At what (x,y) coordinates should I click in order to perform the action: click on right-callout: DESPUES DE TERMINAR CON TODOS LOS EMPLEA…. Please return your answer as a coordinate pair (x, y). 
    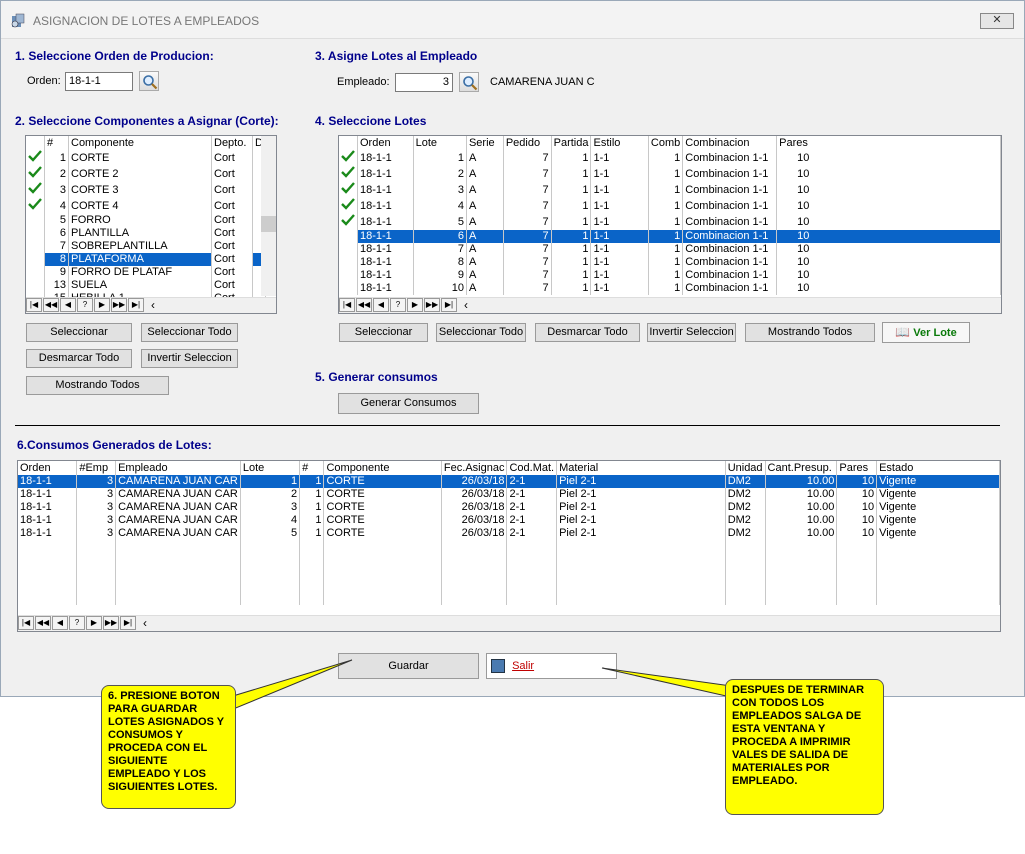
    Looking at the image, I should click on (804, 747).